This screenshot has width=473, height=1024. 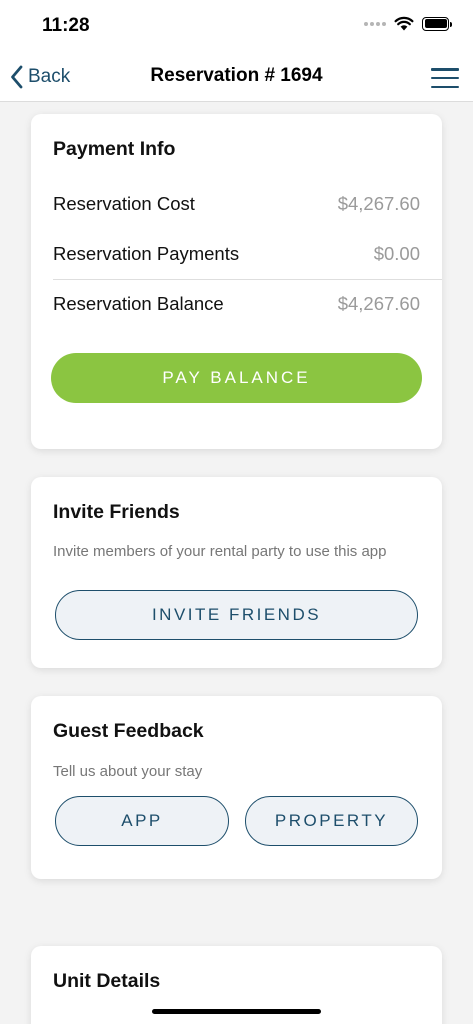 I want to click on reservation-cost-value: $4,267.60, so click(x=378, y=203).